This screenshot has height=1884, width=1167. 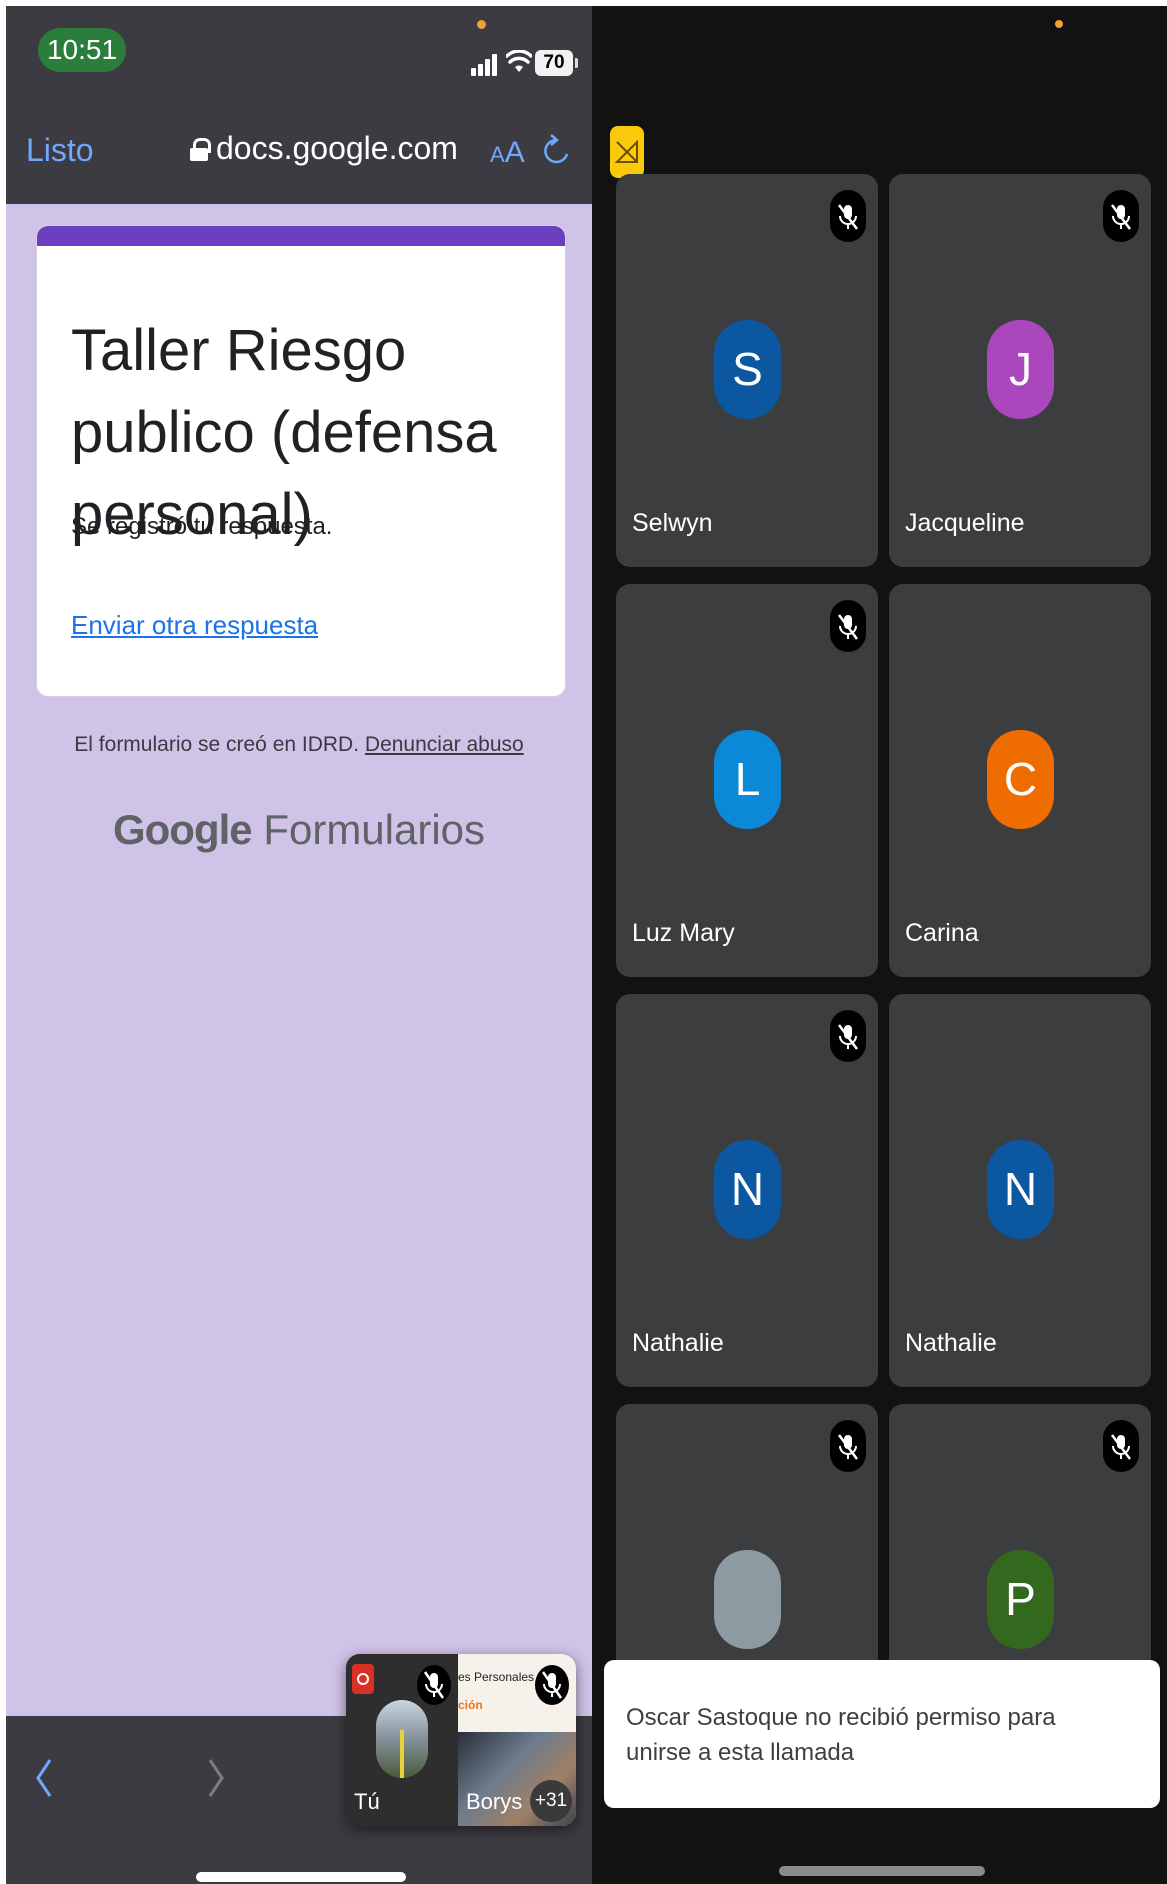 What do you see at coordinates (496, 1677) in the screenshot?
I see `presentation-slide-text: es Personales` at bounding box center [496, 1677].